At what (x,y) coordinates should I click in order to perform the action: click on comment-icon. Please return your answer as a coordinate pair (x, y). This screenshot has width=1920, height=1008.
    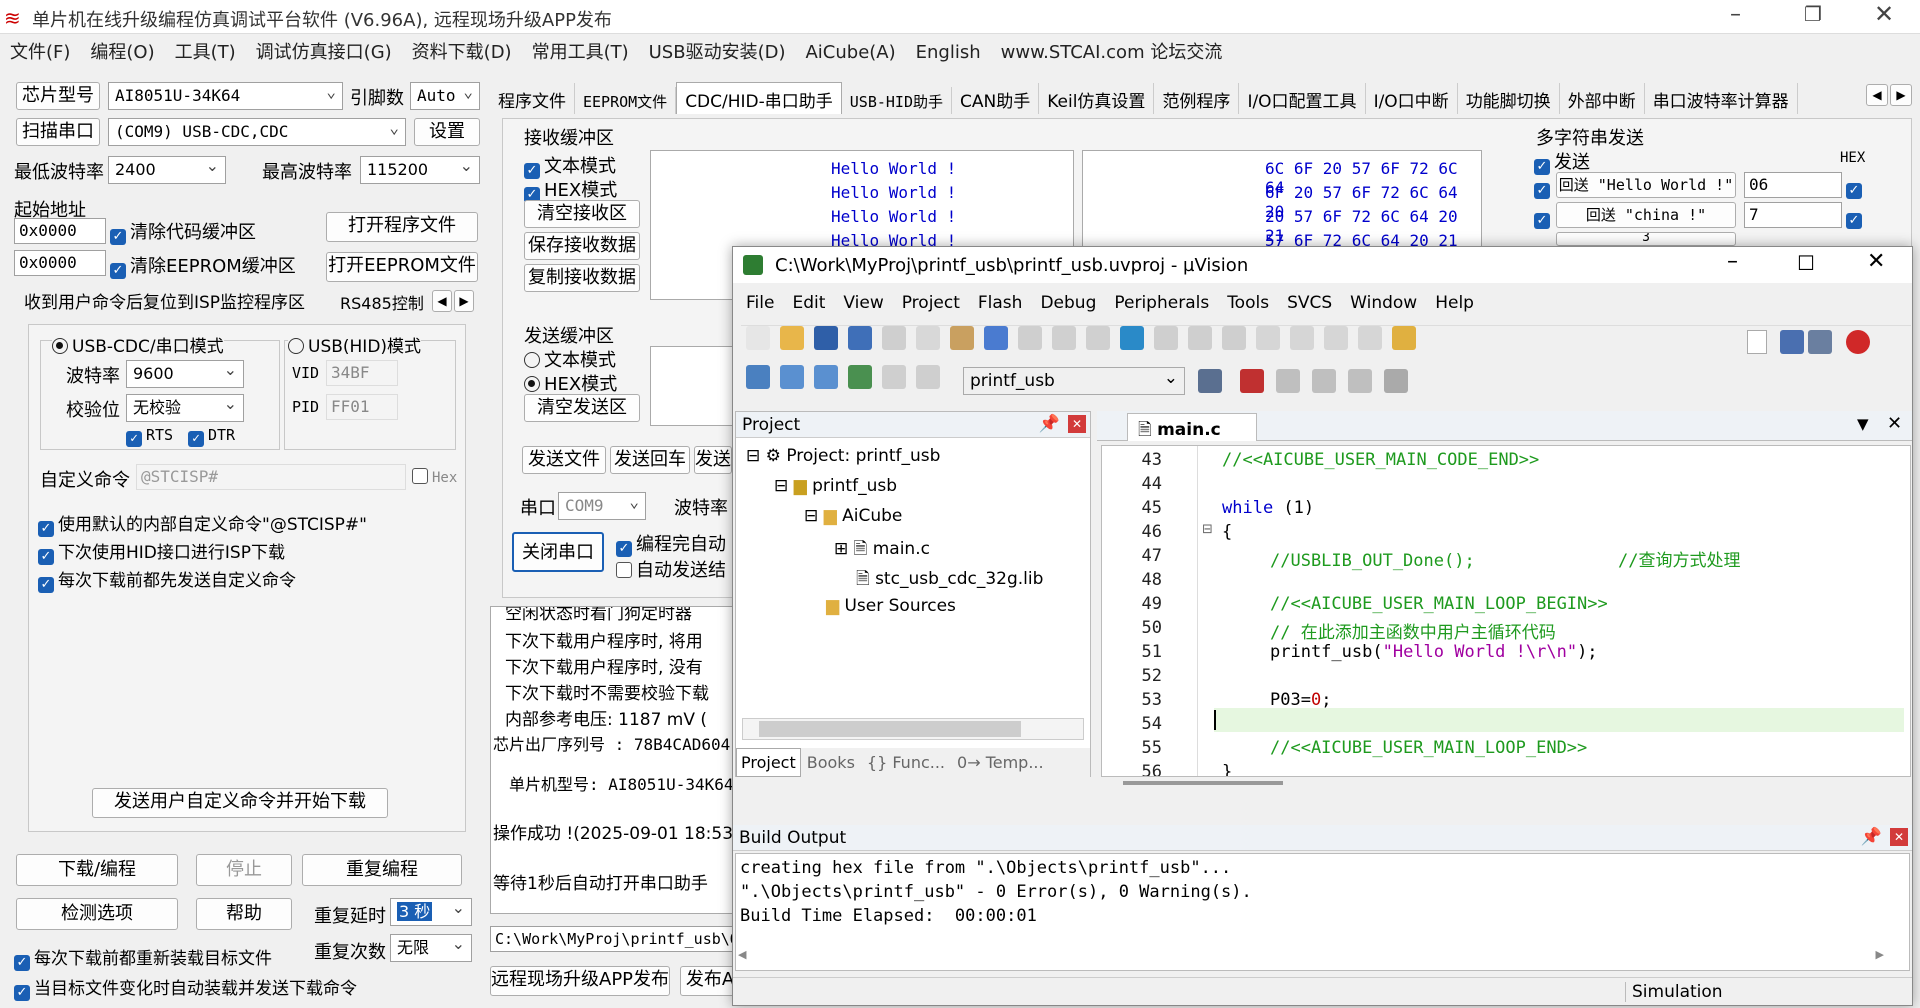
    Looking at the image, I should click on (1336, 338).